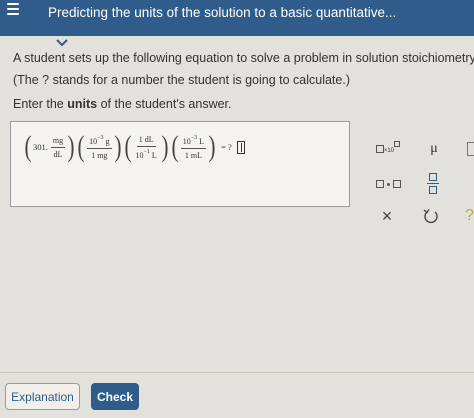  I want to click on term2-denominator: 1 mg, so click(99, 155).